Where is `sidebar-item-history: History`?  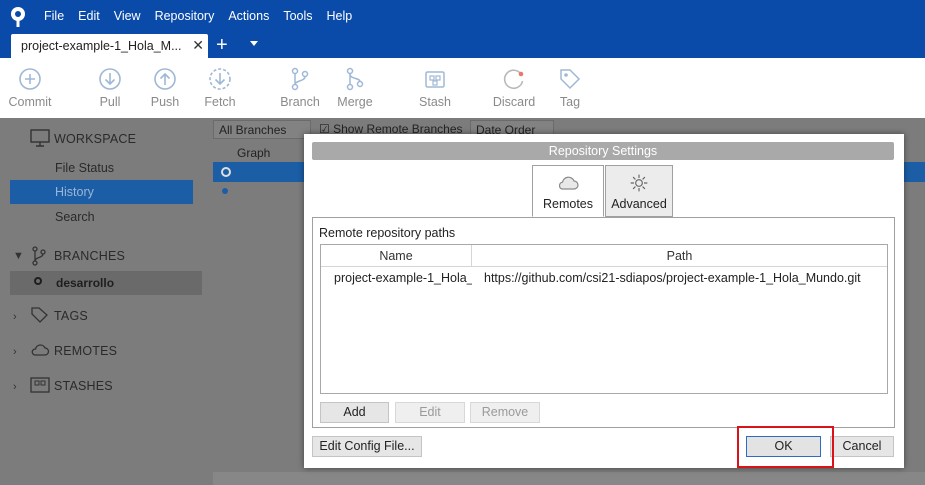 sidebar-item-history: History is located at coordinates (101, 192).